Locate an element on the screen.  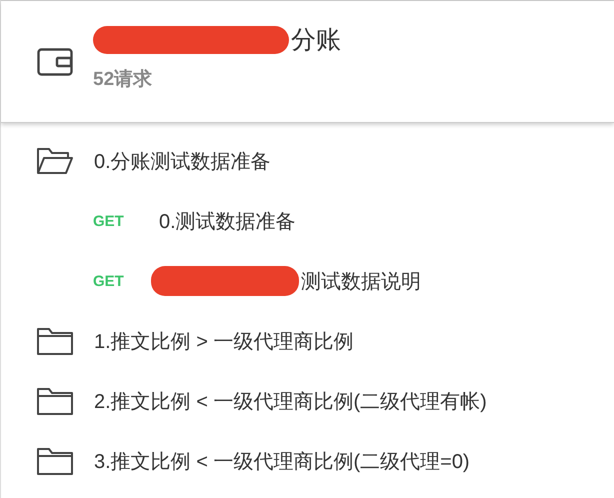
open-folder-icon is located at coordinates (55, 161).